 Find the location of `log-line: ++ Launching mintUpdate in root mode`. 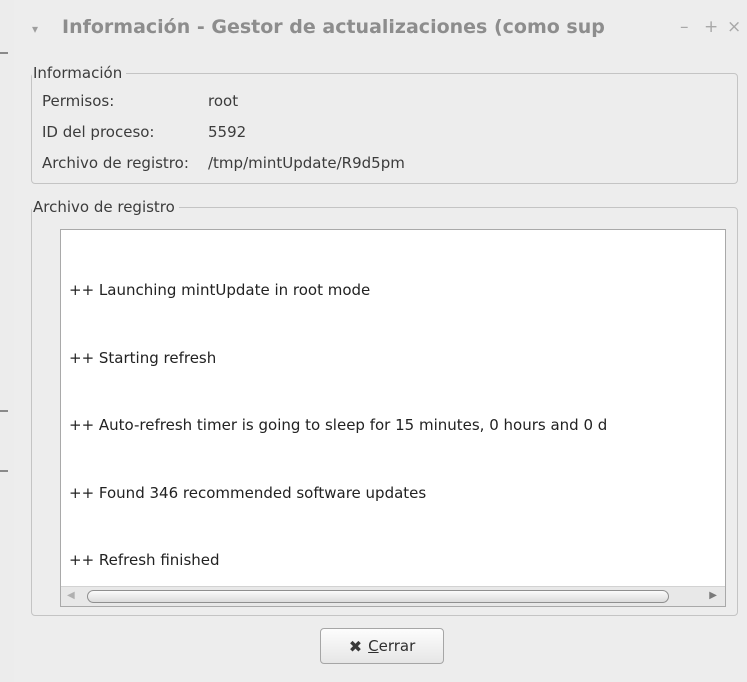

log-line: ++ Launching mintUpdate in root mode is located at coordinates (220, 290).